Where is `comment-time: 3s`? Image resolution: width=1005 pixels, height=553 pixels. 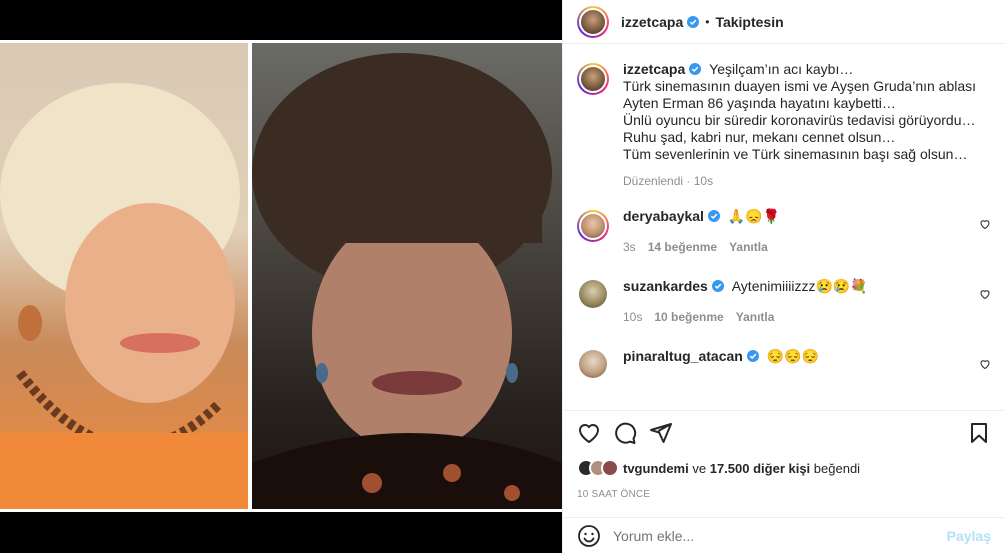
comment-time: 3s is located at coordinates (629, 247).